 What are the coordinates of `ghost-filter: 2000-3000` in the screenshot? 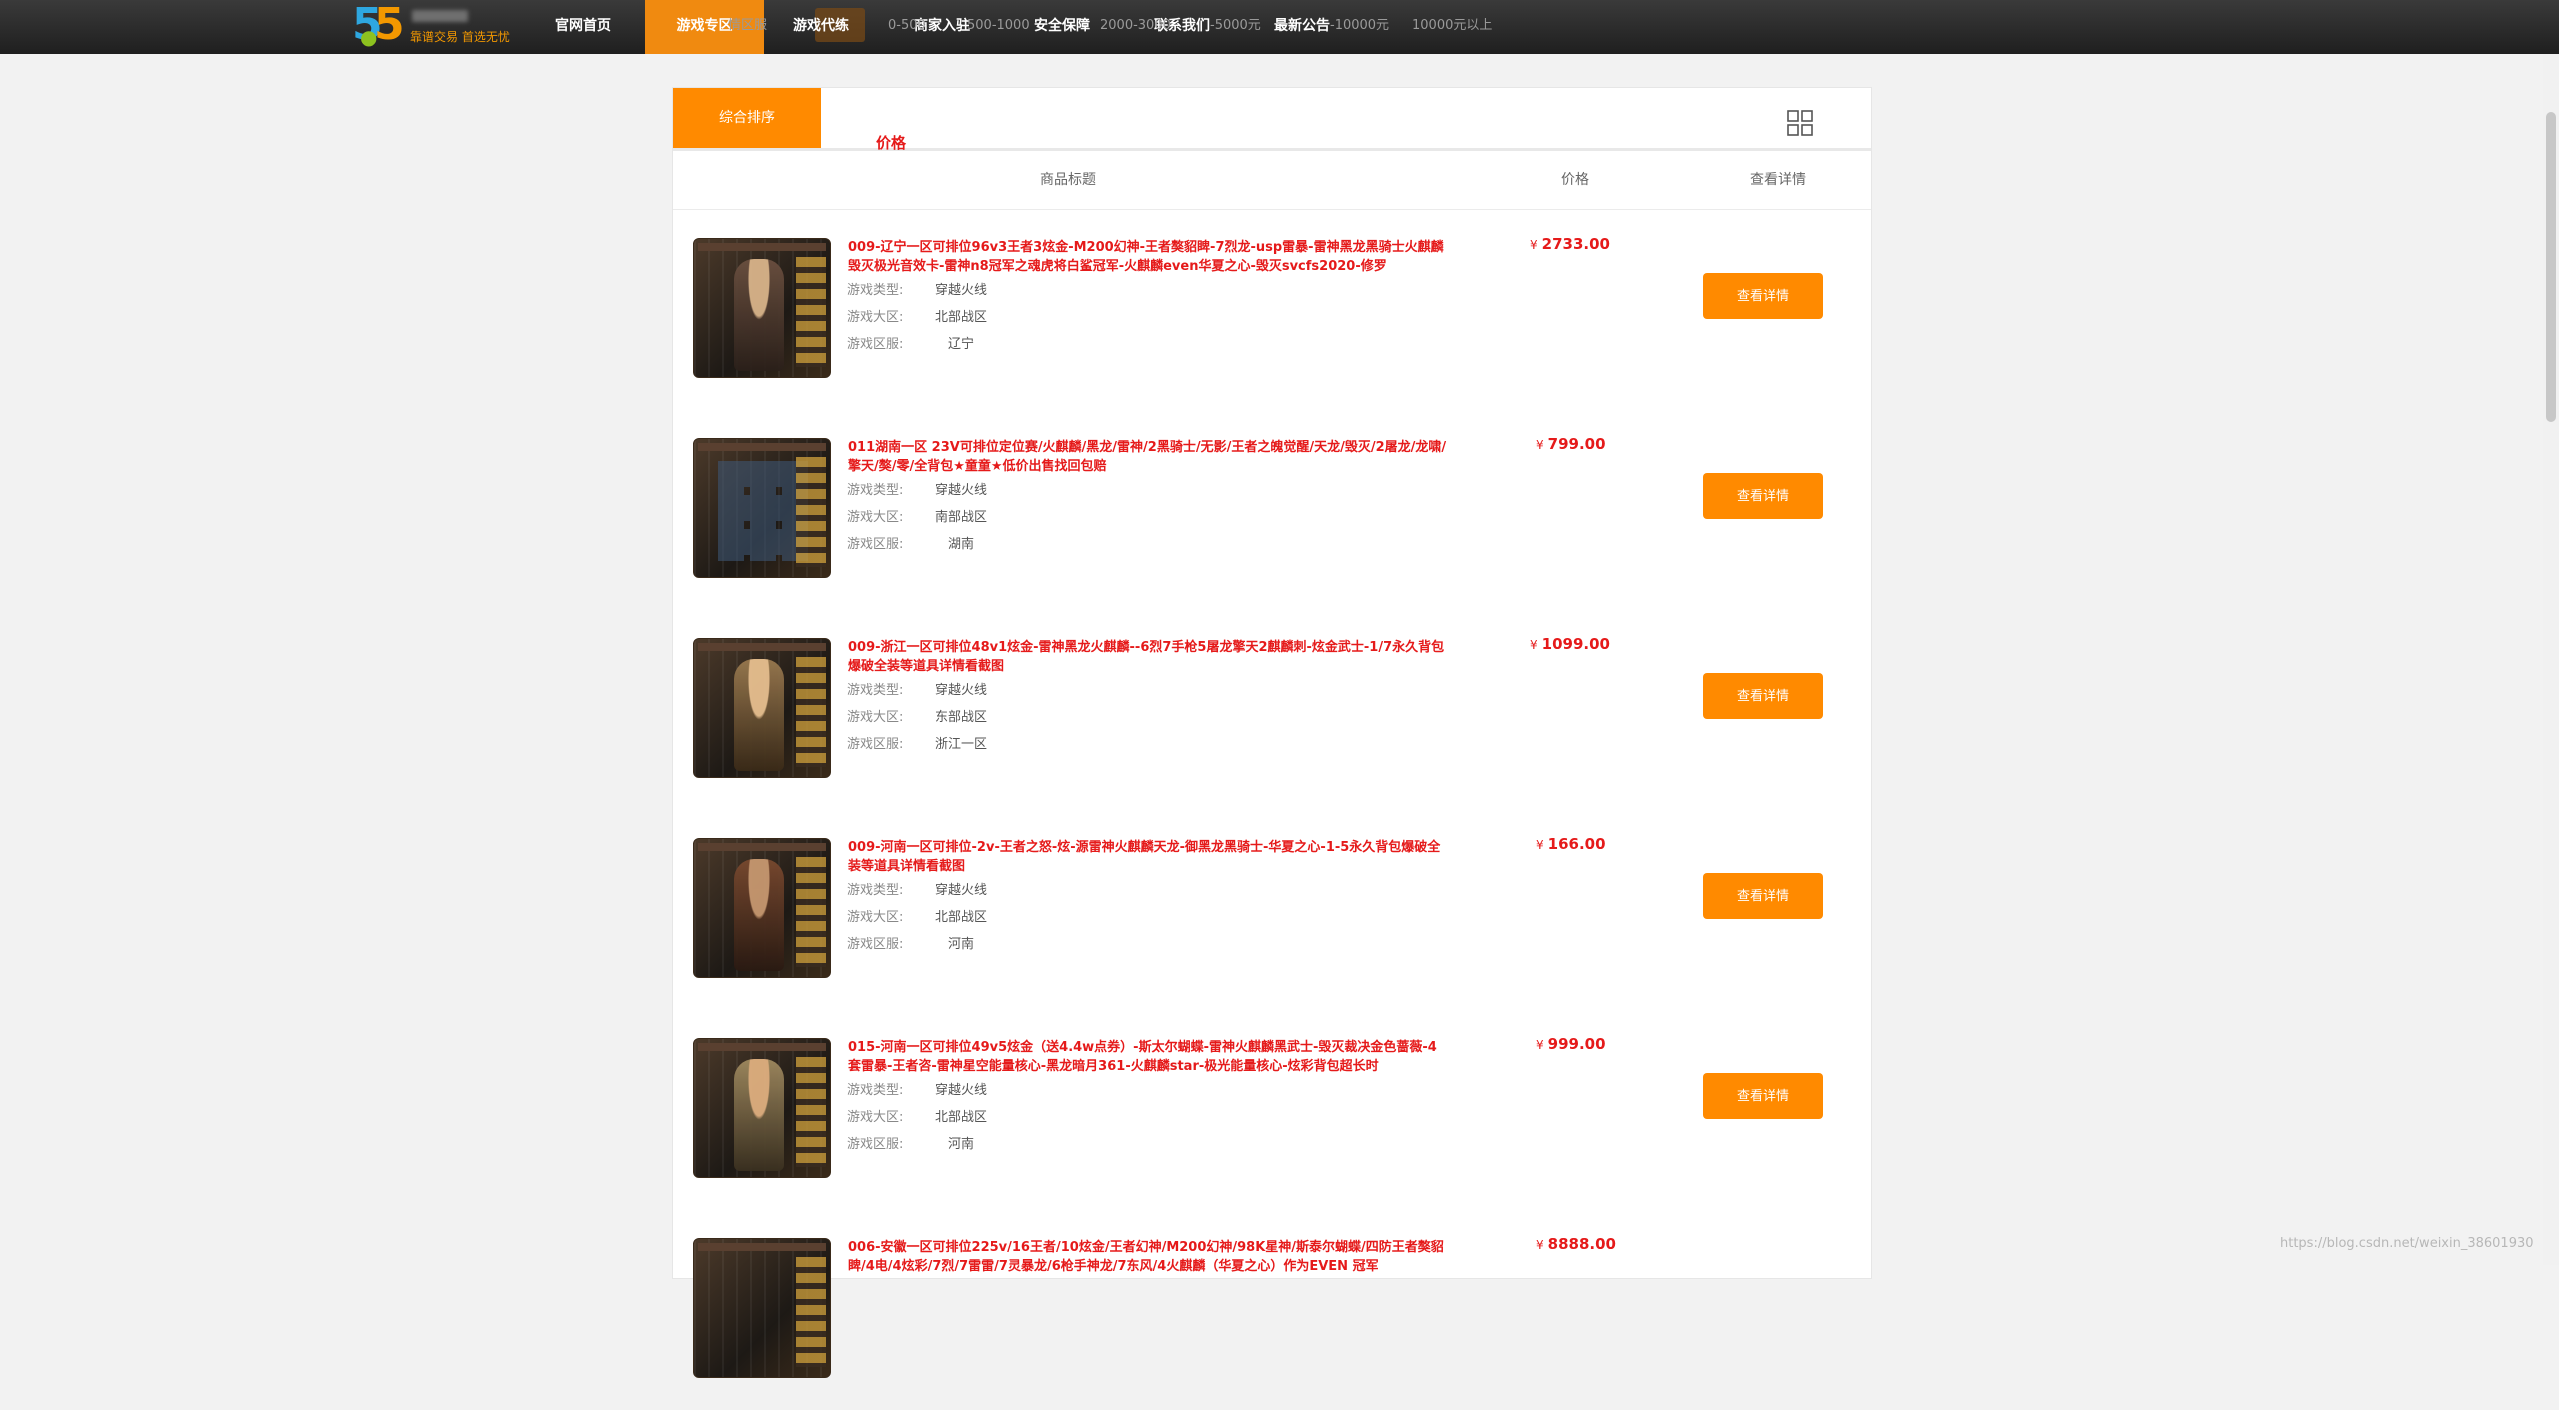 It's located at (1135, 25).